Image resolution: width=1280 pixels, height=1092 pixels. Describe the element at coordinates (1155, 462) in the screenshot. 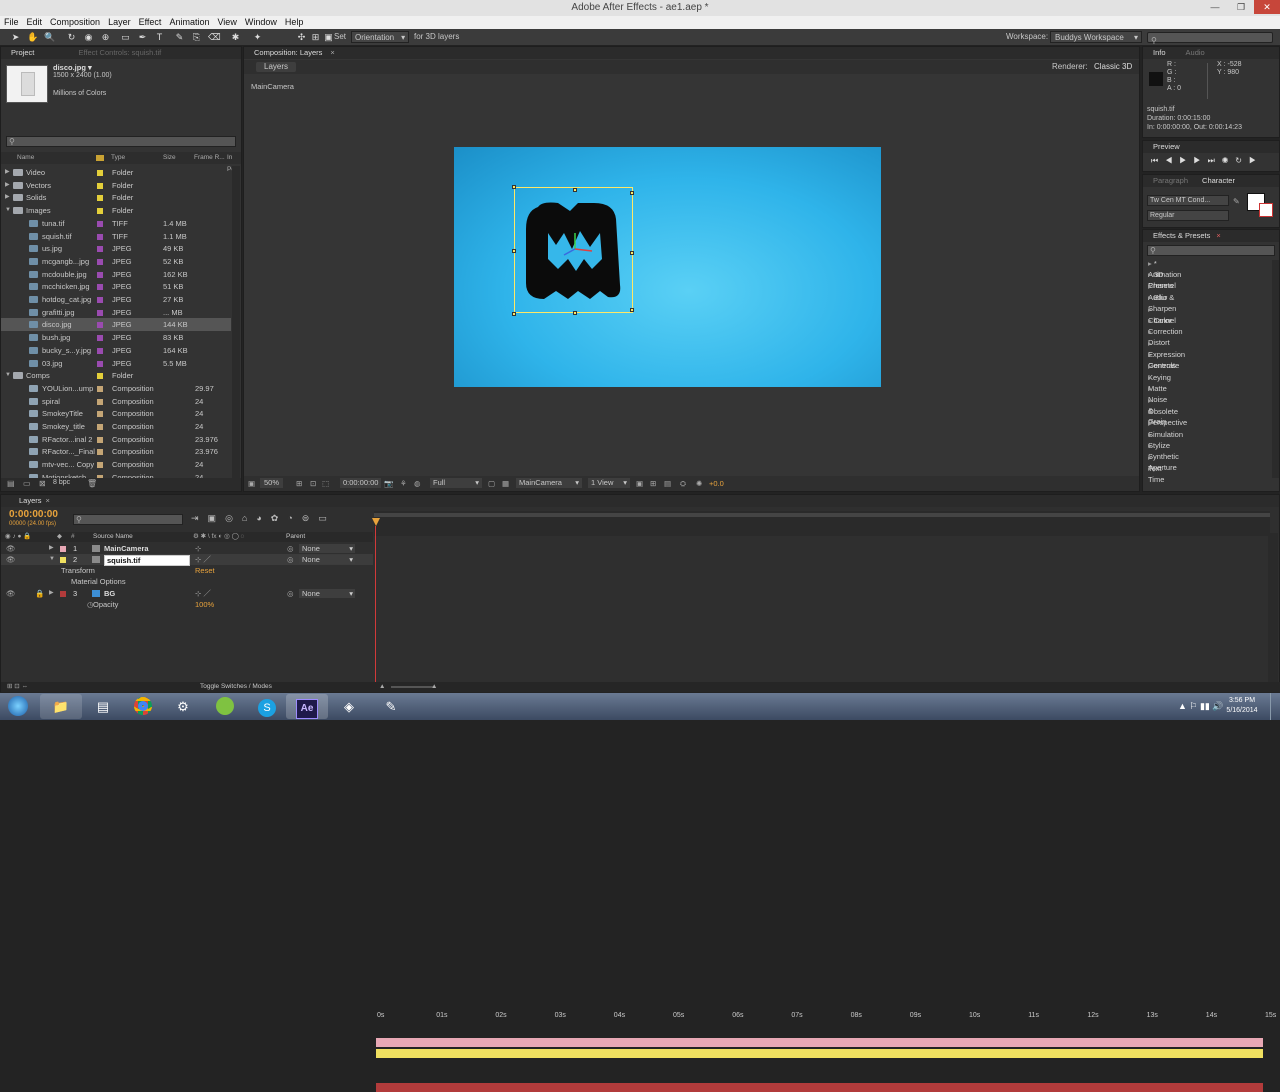

I see `effect-category-item: Text` at that location.